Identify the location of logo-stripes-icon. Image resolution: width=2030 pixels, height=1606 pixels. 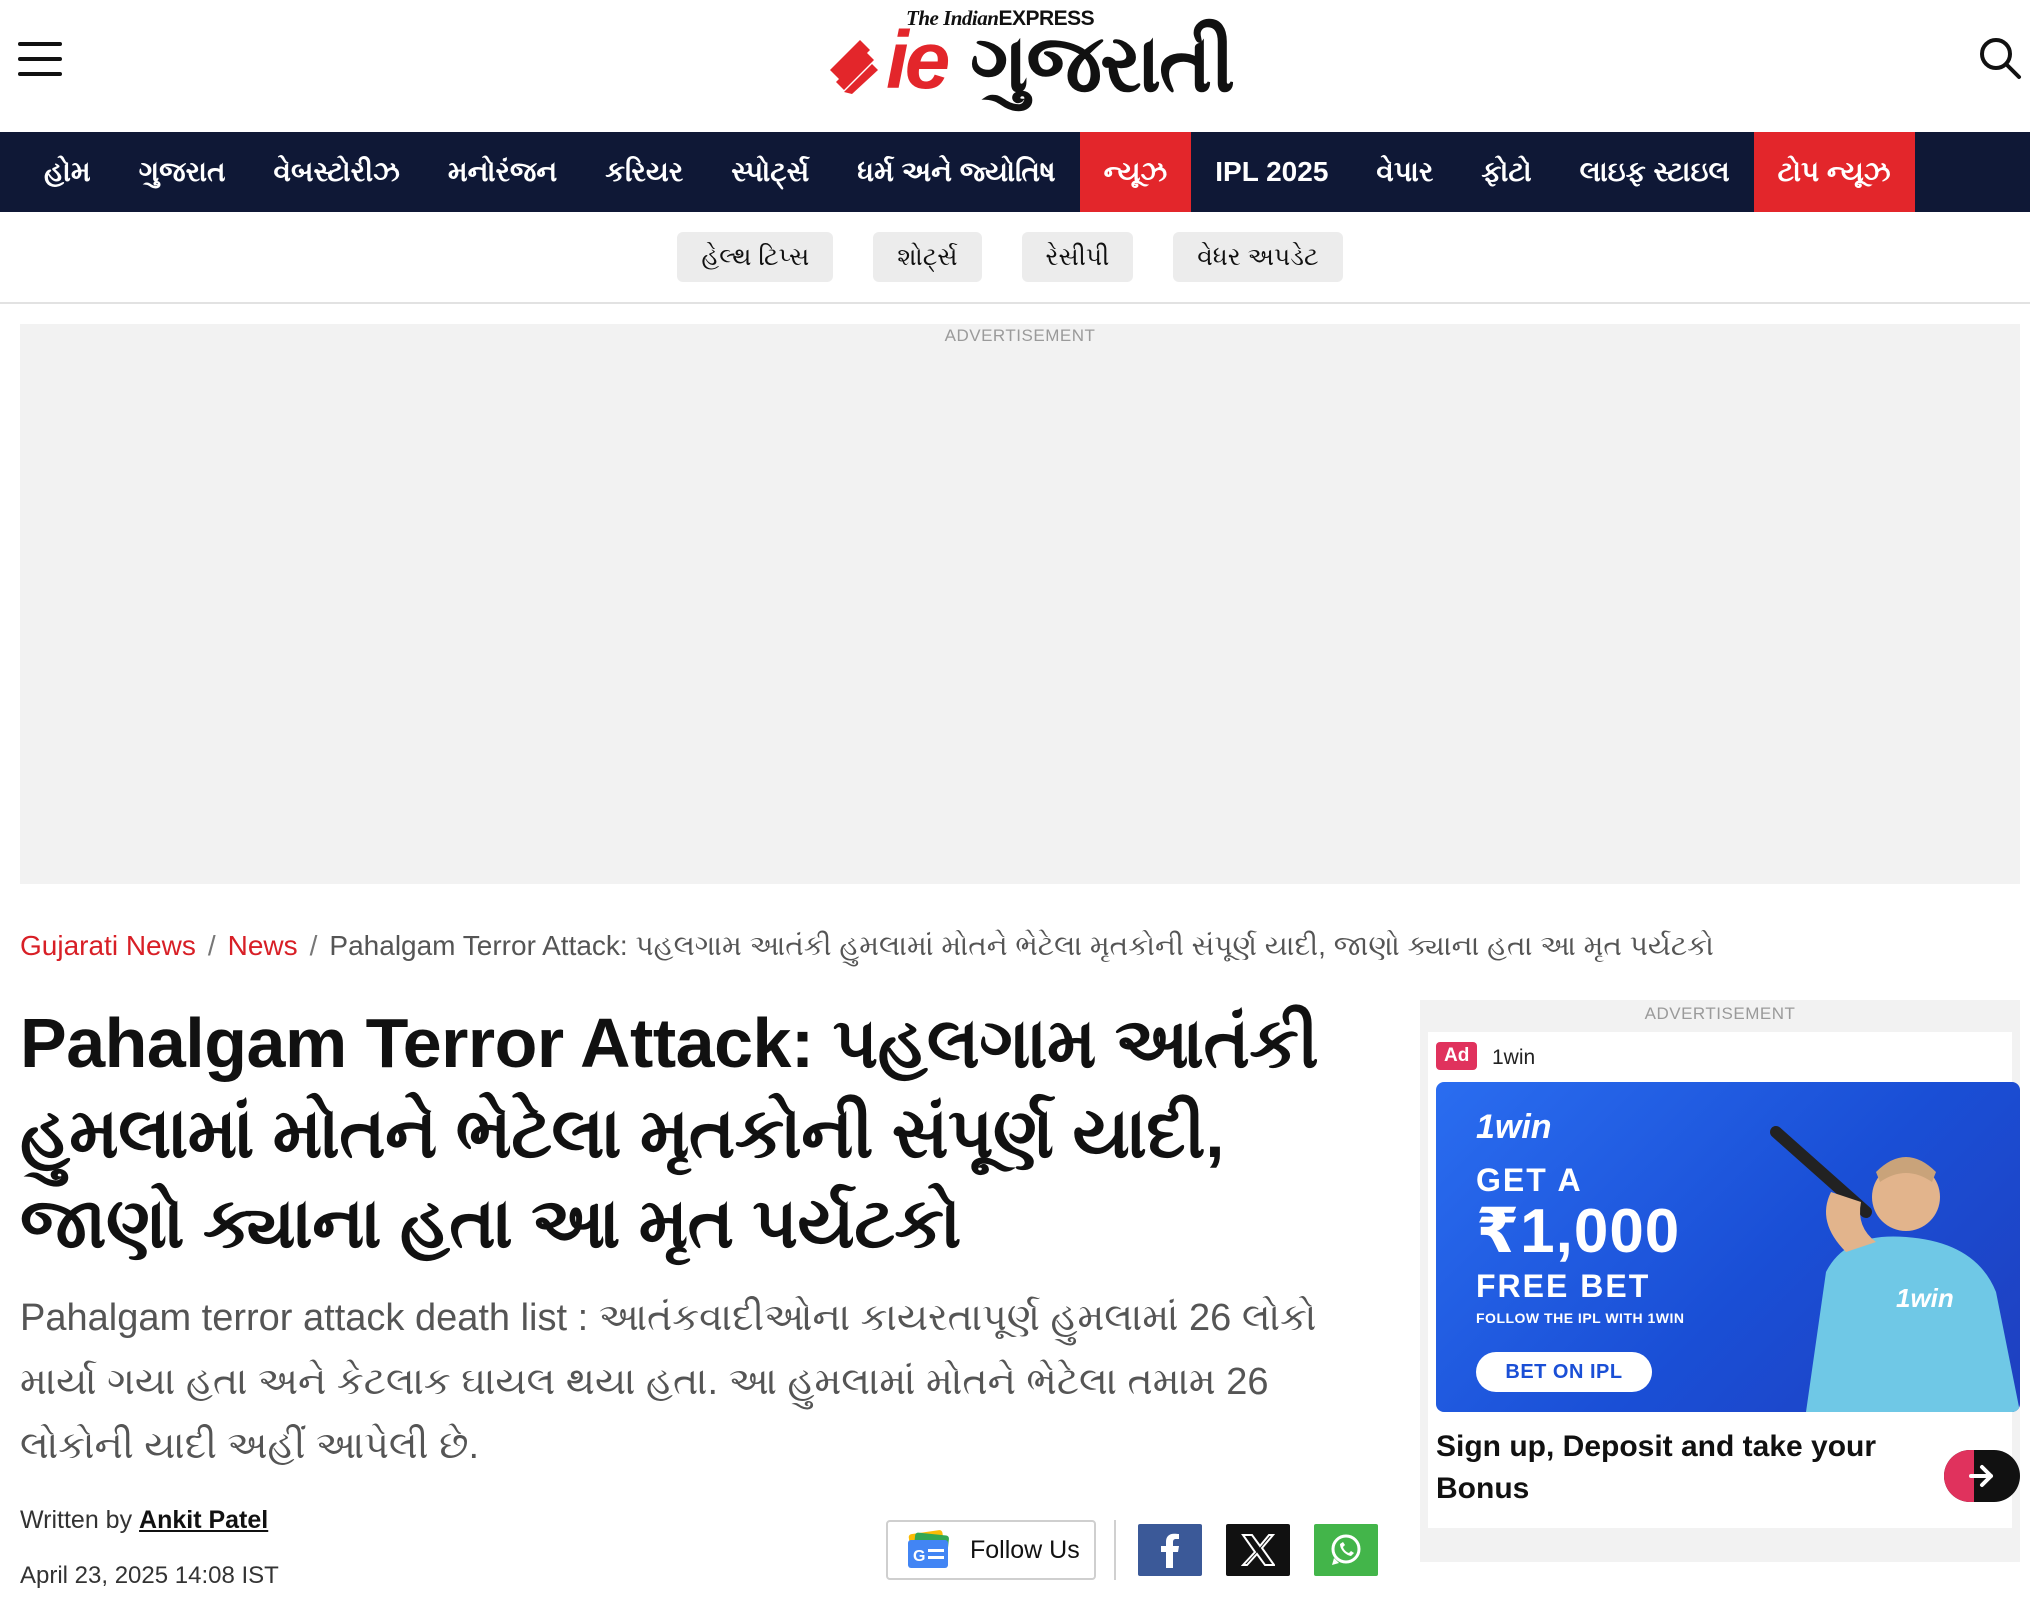
(854, 67).